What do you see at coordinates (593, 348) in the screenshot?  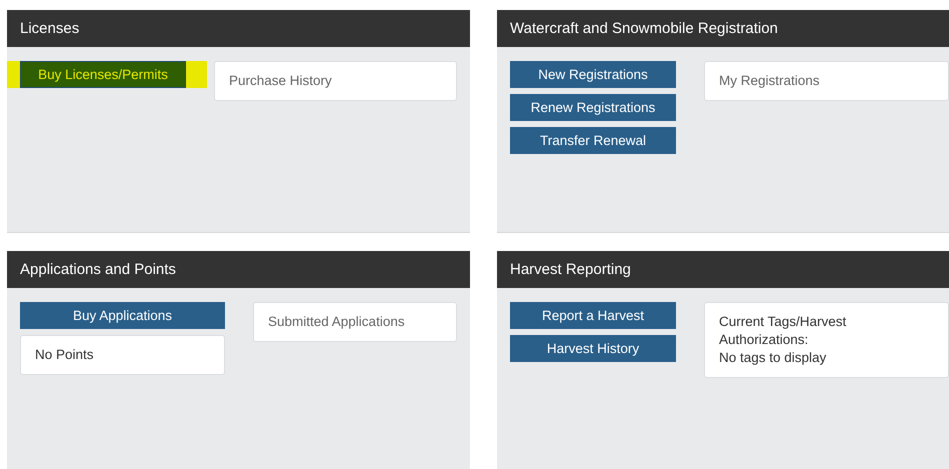 I see `action-button: Harvest History` at bounding box center [593, 348].